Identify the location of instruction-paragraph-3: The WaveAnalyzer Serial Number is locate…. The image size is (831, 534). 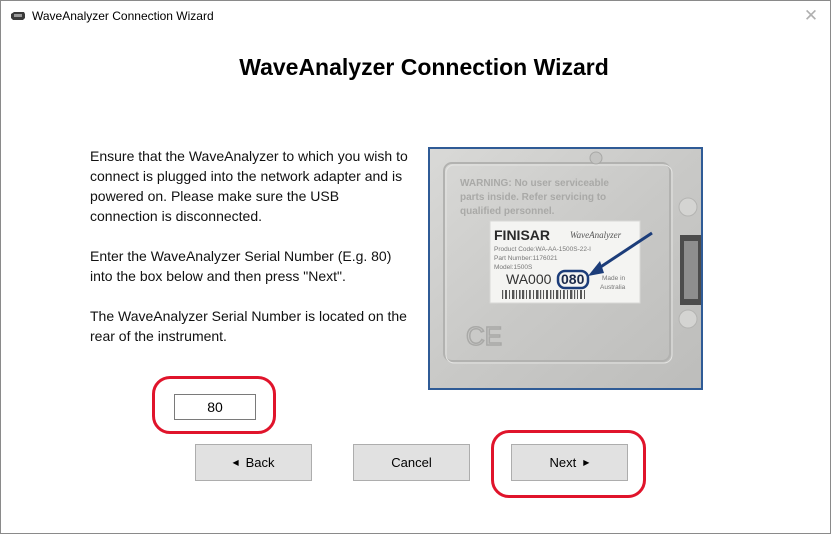
(248, 326).